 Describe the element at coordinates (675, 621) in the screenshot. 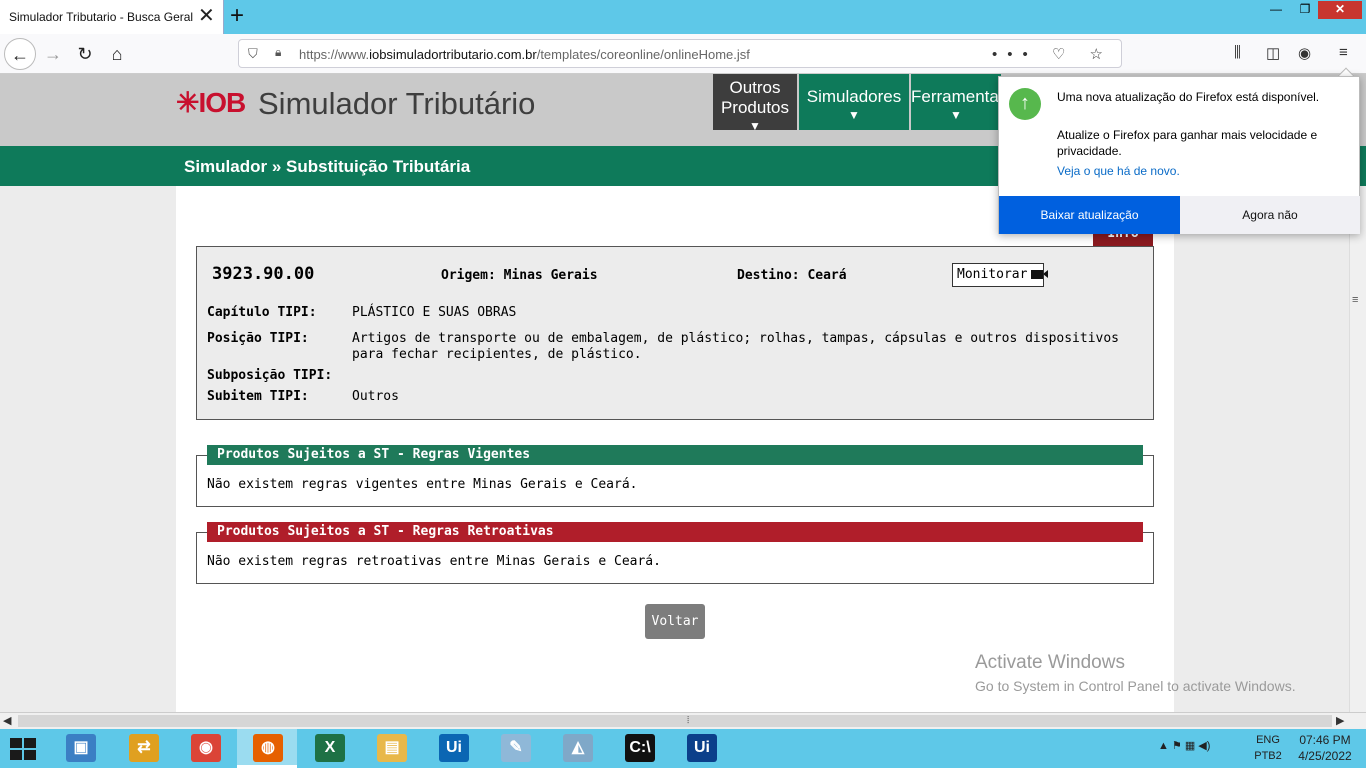

I see `voltar-button: Voltar` at that location.